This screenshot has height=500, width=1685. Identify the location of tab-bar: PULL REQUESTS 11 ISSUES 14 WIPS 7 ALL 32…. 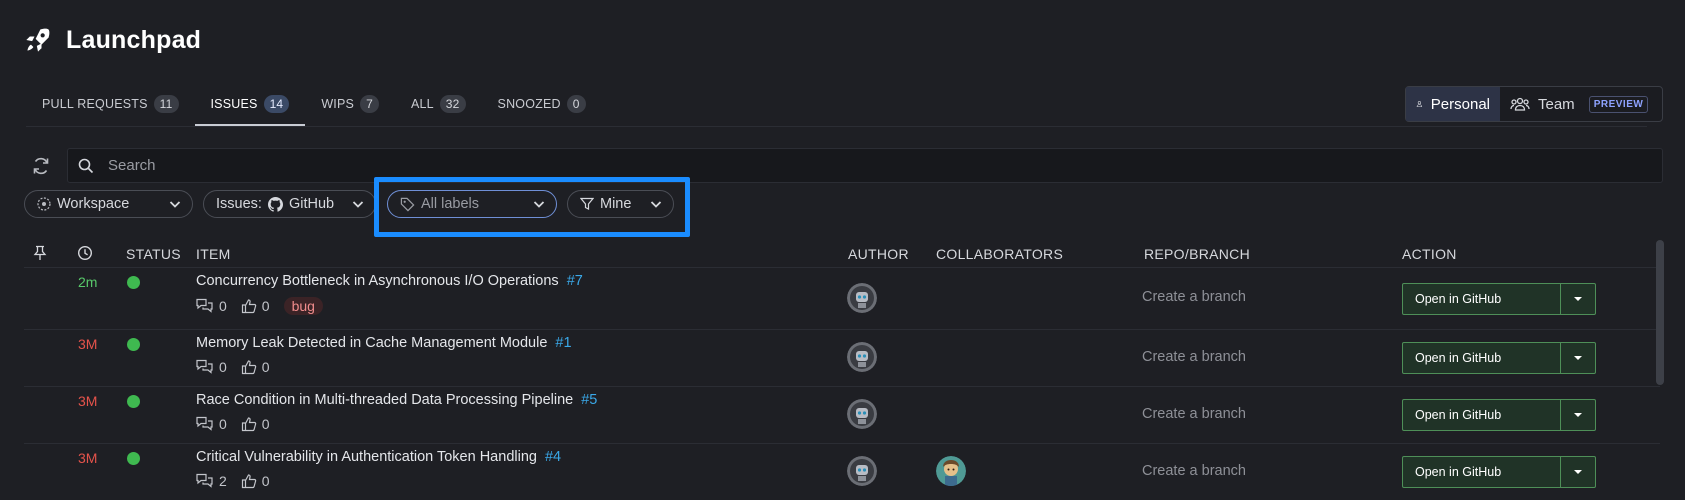
(314, 104).